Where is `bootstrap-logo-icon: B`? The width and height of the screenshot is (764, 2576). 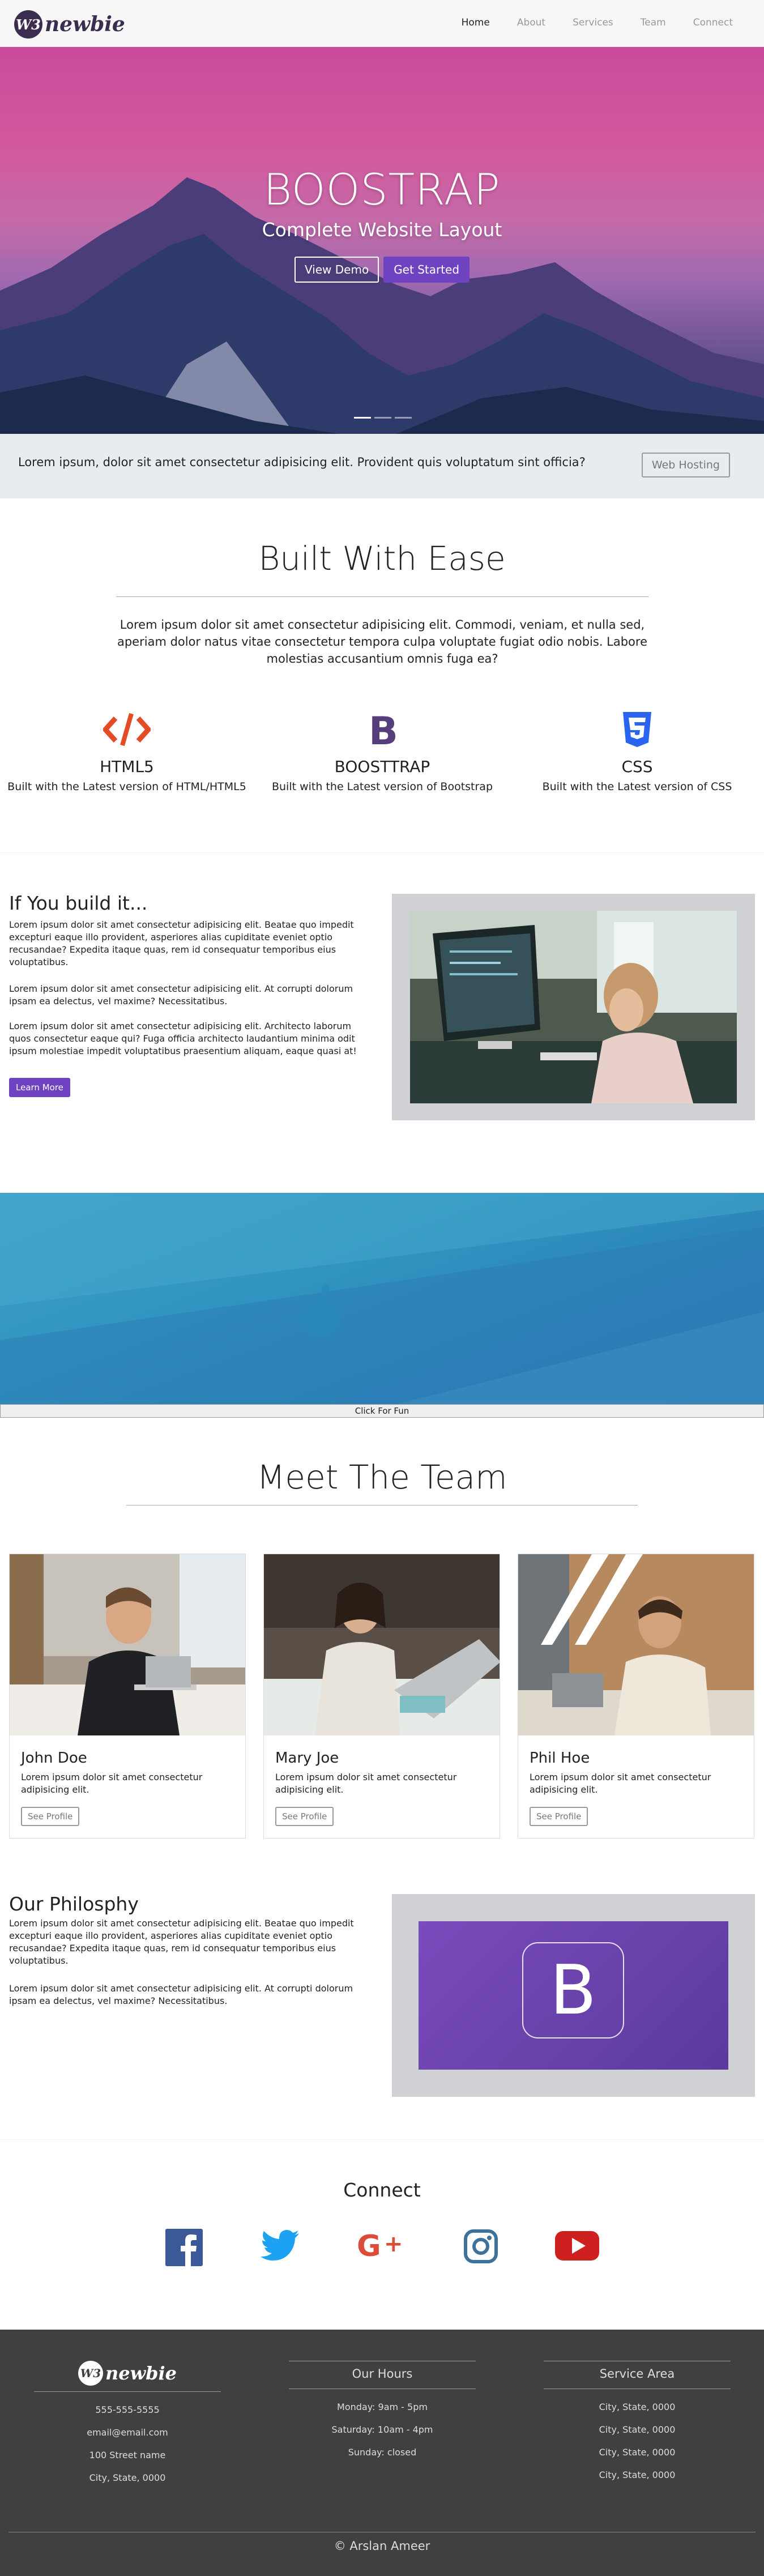 bootstrap-logo-icon: B is located at coordinates (573, 1990).